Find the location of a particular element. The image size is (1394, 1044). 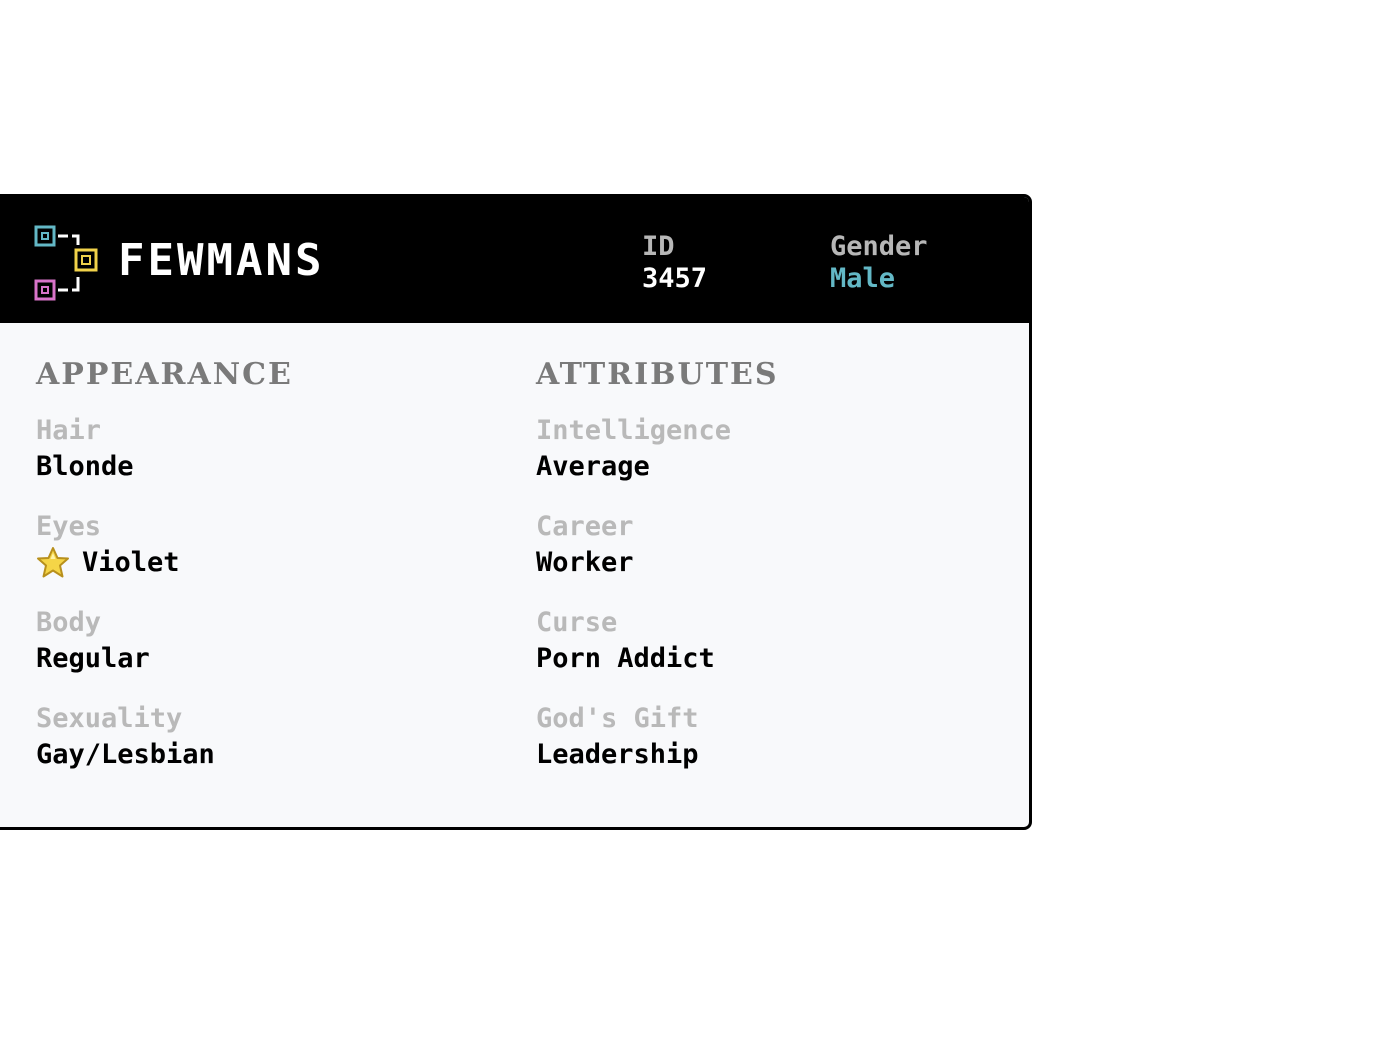

id-block: ID 3457 is located at coordinates (674, 263).